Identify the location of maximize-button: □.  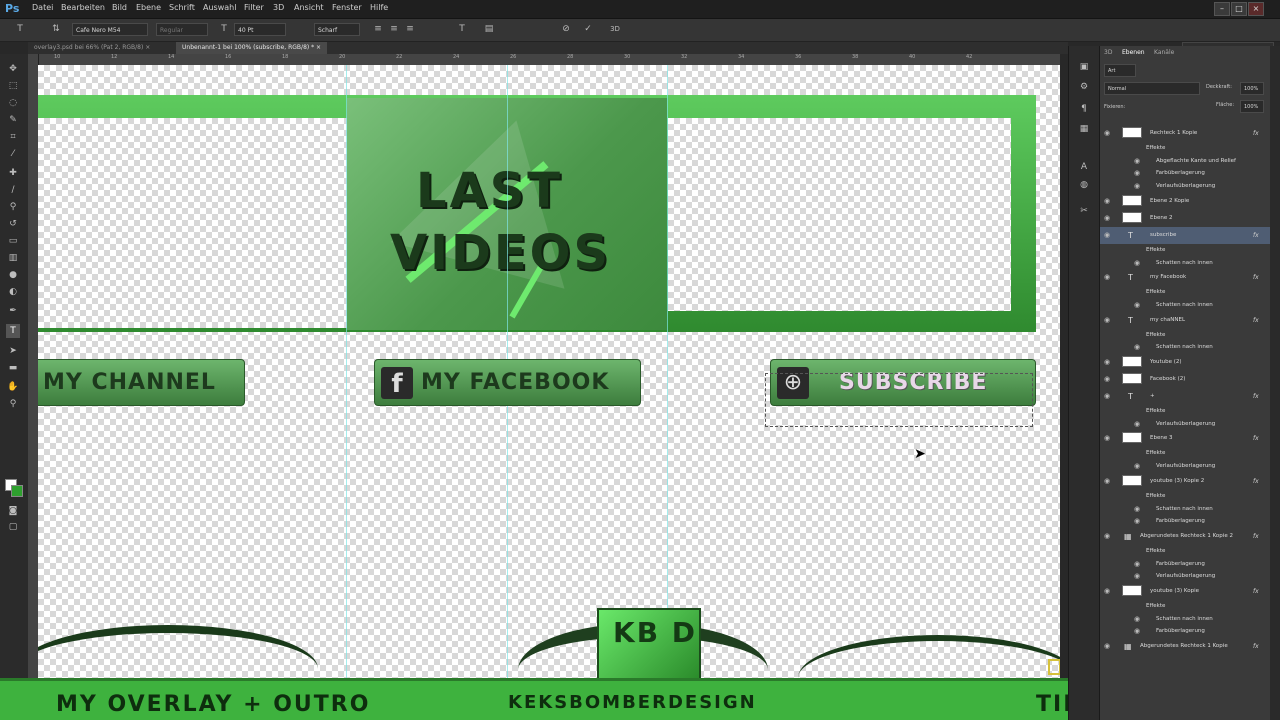
(1239, 9).